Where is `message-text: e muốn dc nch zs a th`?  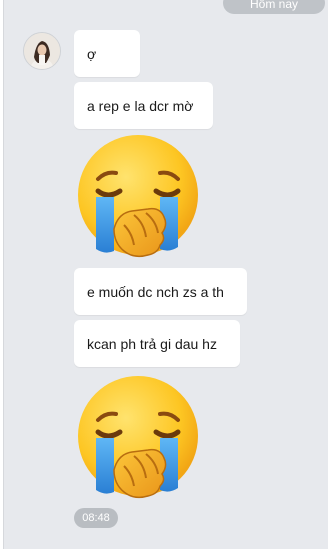 message-text: e muốn dc nch zs a th is located at coordinates (155, 291).